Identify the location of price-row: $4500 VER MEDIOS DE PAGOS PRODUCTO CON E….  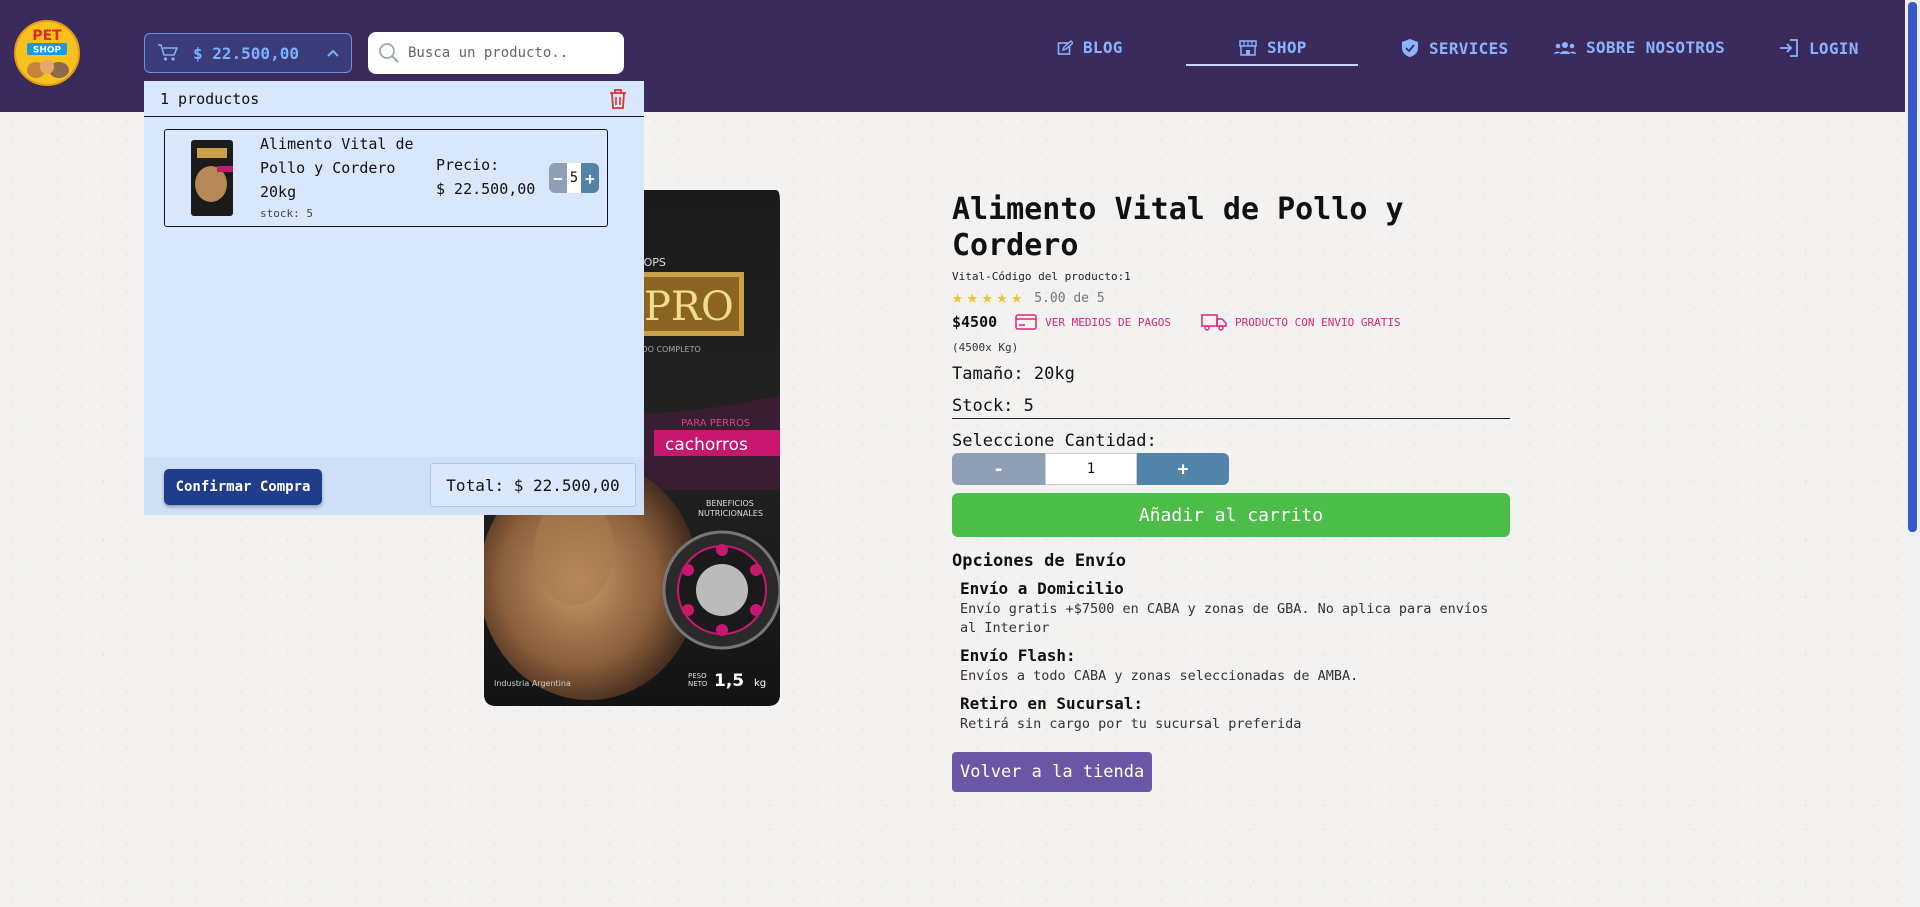
(1231, 322).